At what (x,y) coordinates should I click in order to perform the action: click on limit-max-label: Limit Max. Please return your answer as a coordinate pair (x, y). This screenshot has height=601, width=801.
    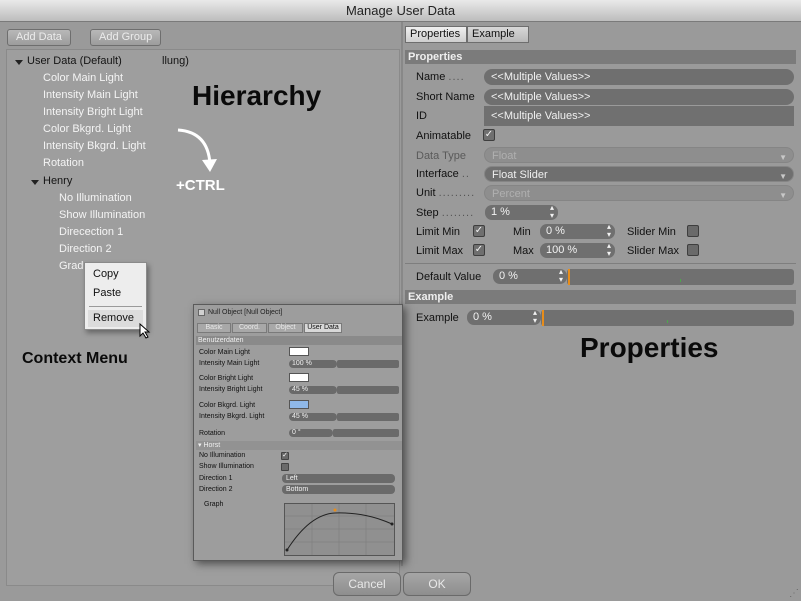
    Looking at the image, I should click on (440, 251).